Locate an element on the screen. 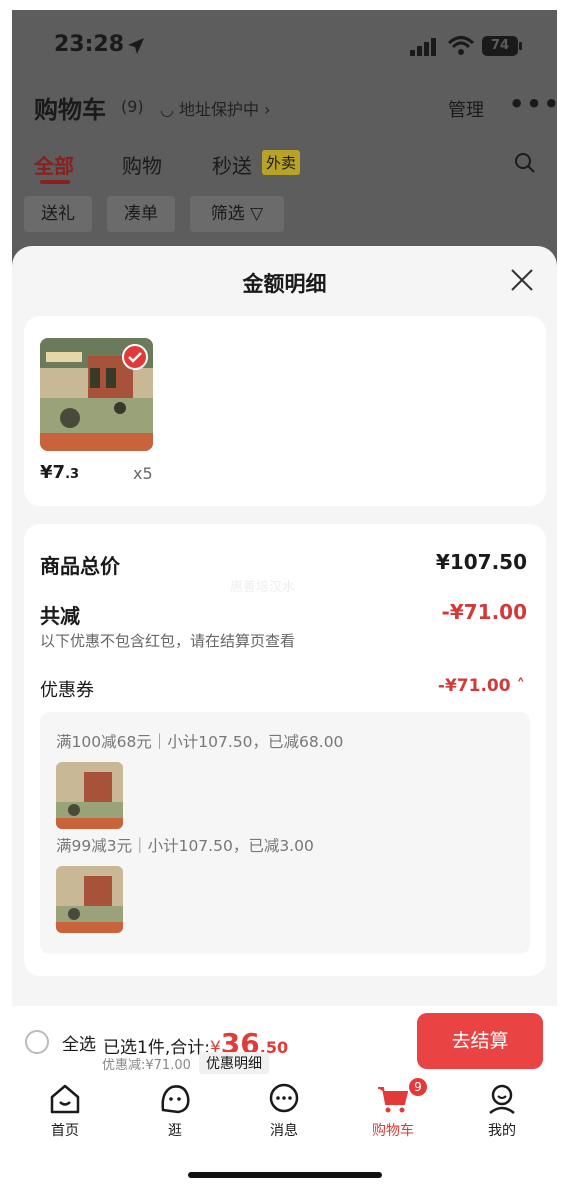  cart-count: (9) is located at coordinates (132, 106).